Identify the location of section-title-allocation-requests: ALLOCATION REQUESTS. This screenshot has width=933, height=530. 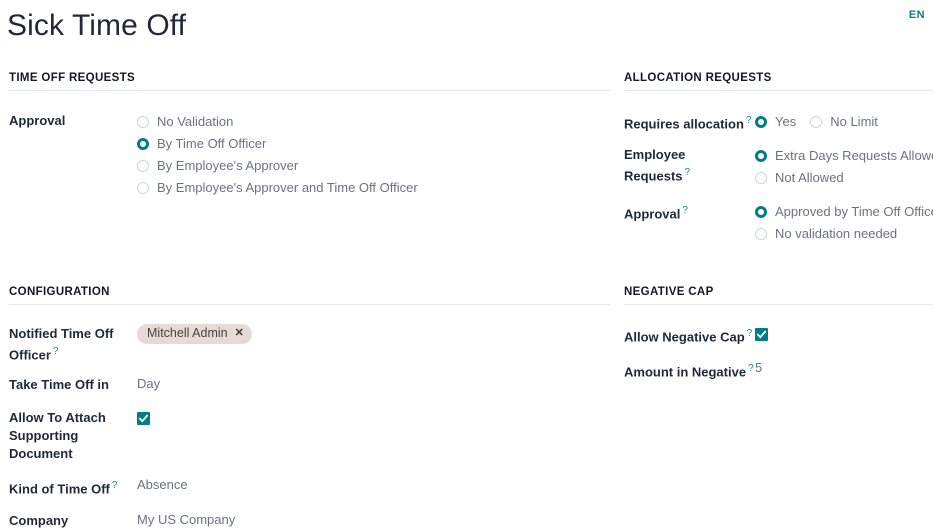
(698, 78).